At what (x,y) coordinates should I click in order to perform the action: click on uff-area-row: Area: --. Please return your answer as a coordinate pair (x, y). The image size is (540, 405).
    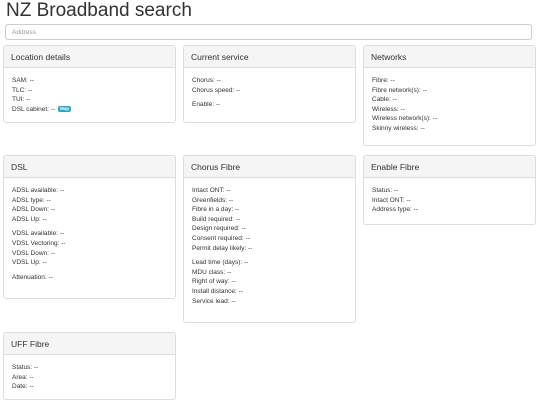
    Looking at the image, I should click on (23, 377).